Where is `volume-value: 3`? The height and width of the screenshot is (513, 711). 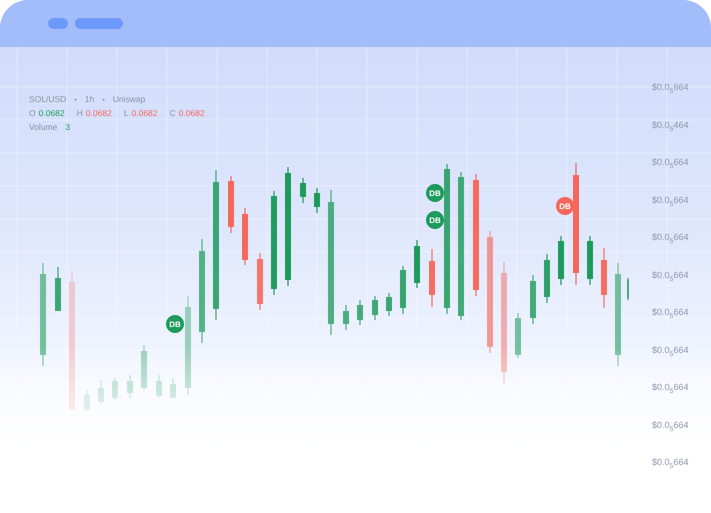
volume-value: 3 is located at coordinates (67, 127).